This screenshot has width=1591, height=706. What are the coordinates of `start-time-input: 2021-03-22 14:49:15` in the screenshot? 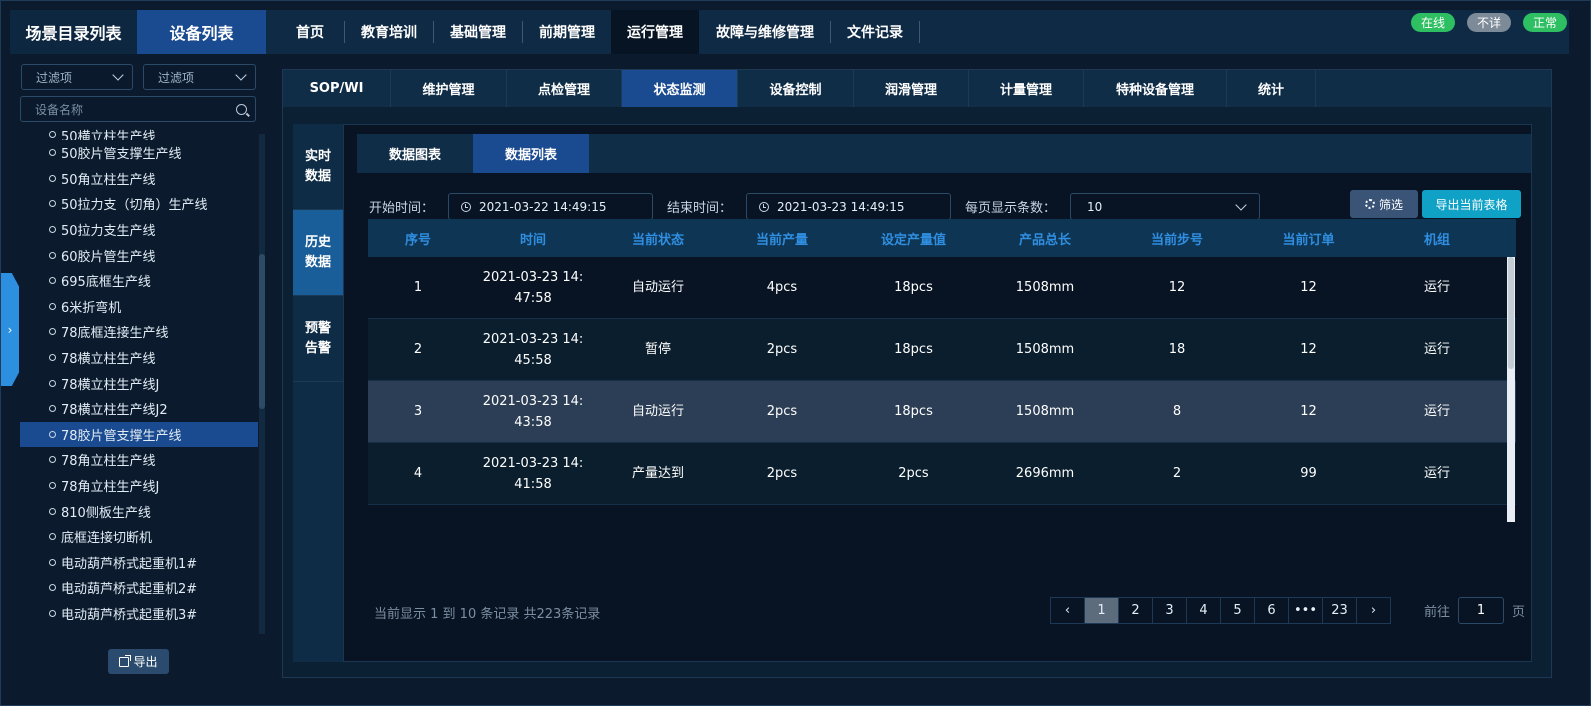 It's located at (551, 206).